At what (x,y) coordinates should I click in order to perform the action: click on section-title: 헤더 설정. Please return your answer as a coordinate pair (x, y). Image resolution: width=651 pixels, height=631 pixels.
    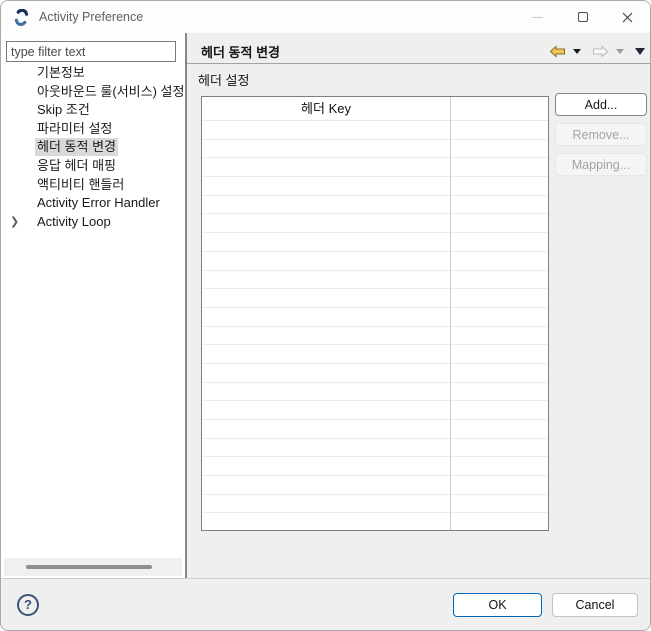
    Looking at the image, I should click on (224, 80).